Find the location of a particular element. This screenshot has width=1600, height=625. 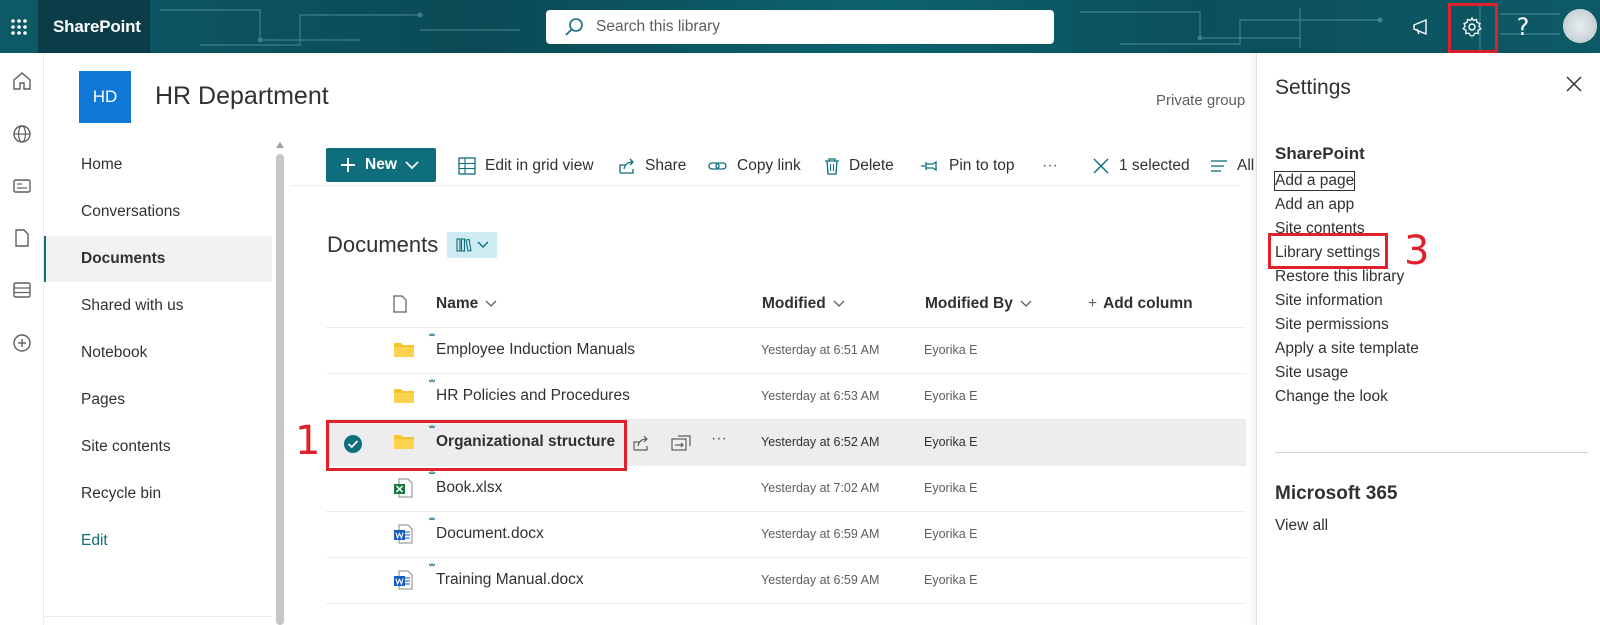

copy-link-button: Copy link is located at coordinates (754, 166).